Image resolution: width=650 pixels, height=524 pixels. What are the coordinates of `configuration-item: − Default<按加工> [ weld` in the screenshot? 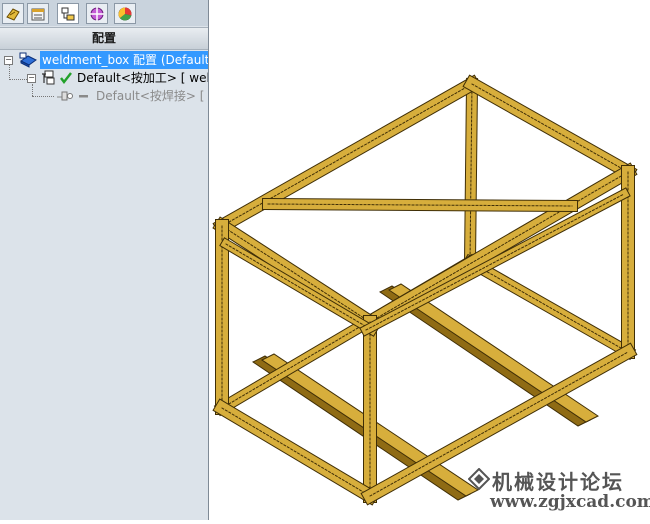 It's located at (104, 78).